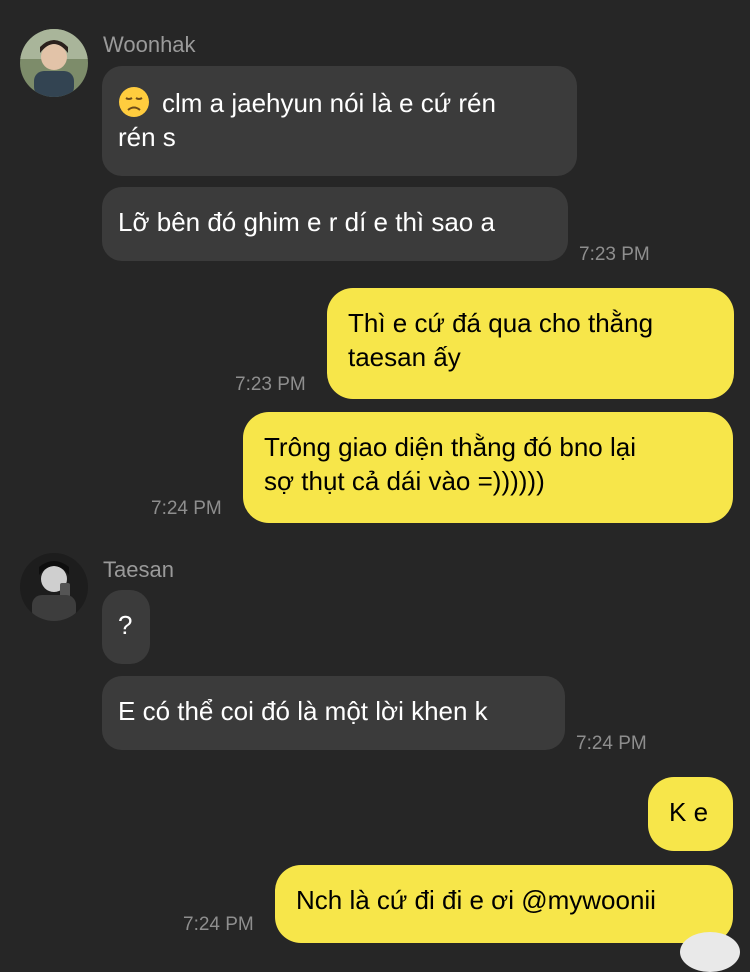 The image size is (750, 972). What do you see at coordinates (147, 137) in the screenshot?
I see `message-text-line2: rén s` at bounding box center [147, 137].